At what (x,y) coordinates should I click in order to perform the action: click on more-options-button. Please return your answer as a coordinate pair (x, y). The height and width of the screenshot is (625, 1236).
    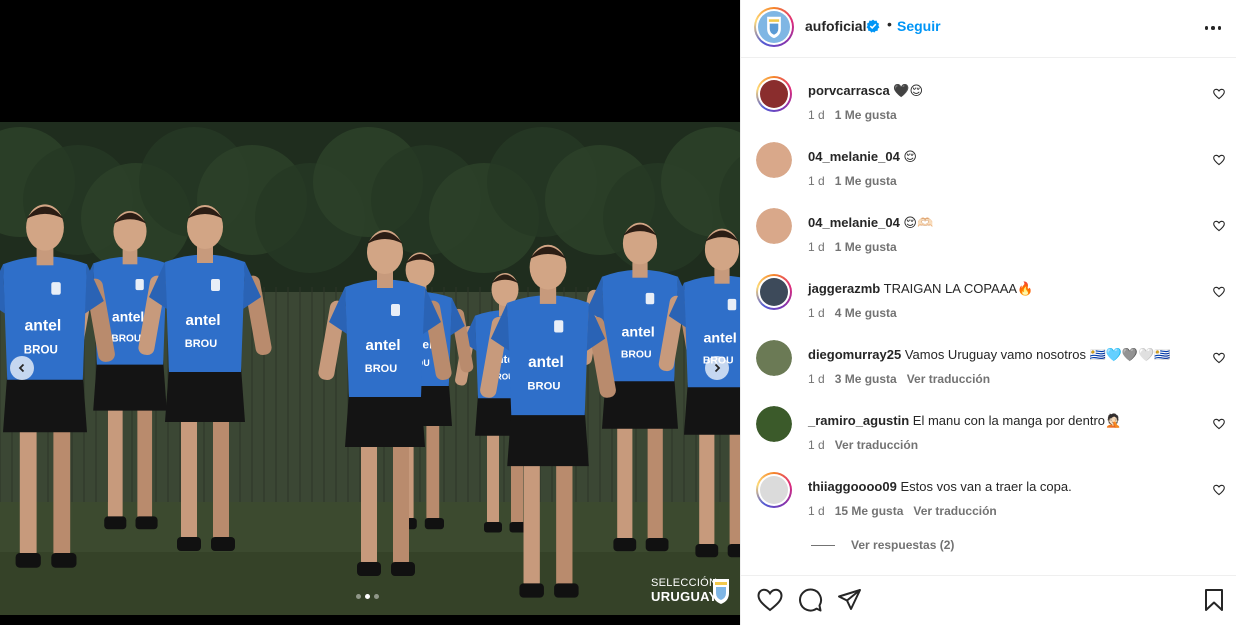
    Looking at the image, I should click on (1213, 28).